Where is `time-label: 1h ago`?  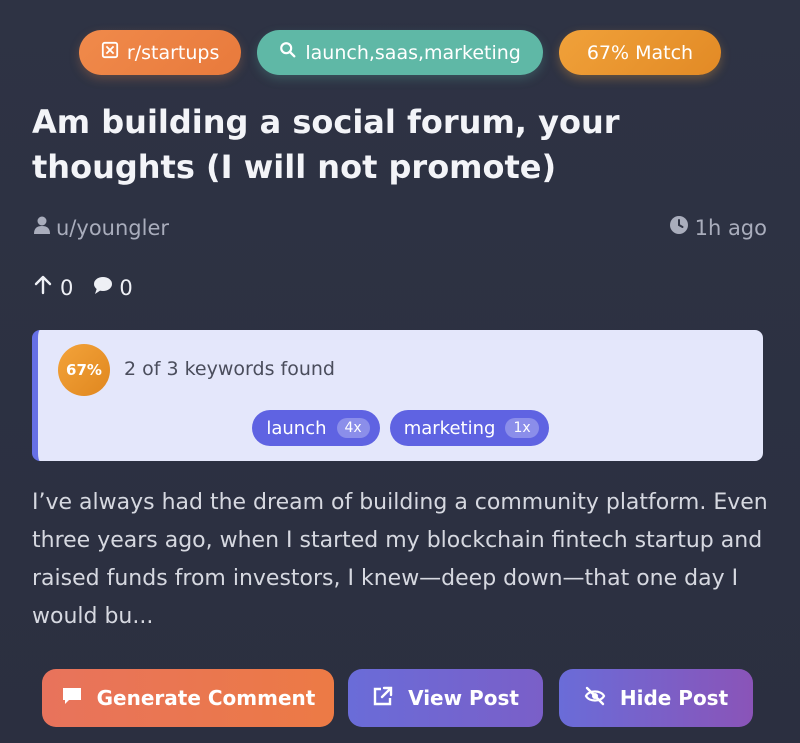
time-label: 1h ago is located at coordinates (730, 227).